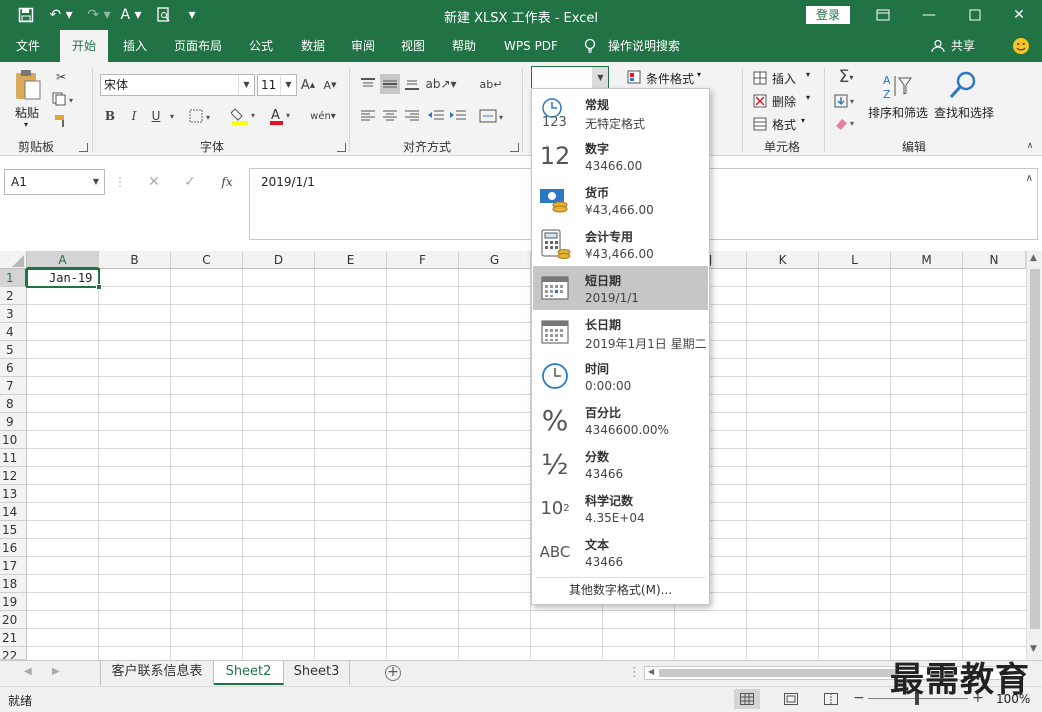 This screenshot has width=1042, height=712. What do you see at coordinates (245, 116) in the screenshot?
I see `fill-color-icon: ▾` at bounding box center [245, 116].